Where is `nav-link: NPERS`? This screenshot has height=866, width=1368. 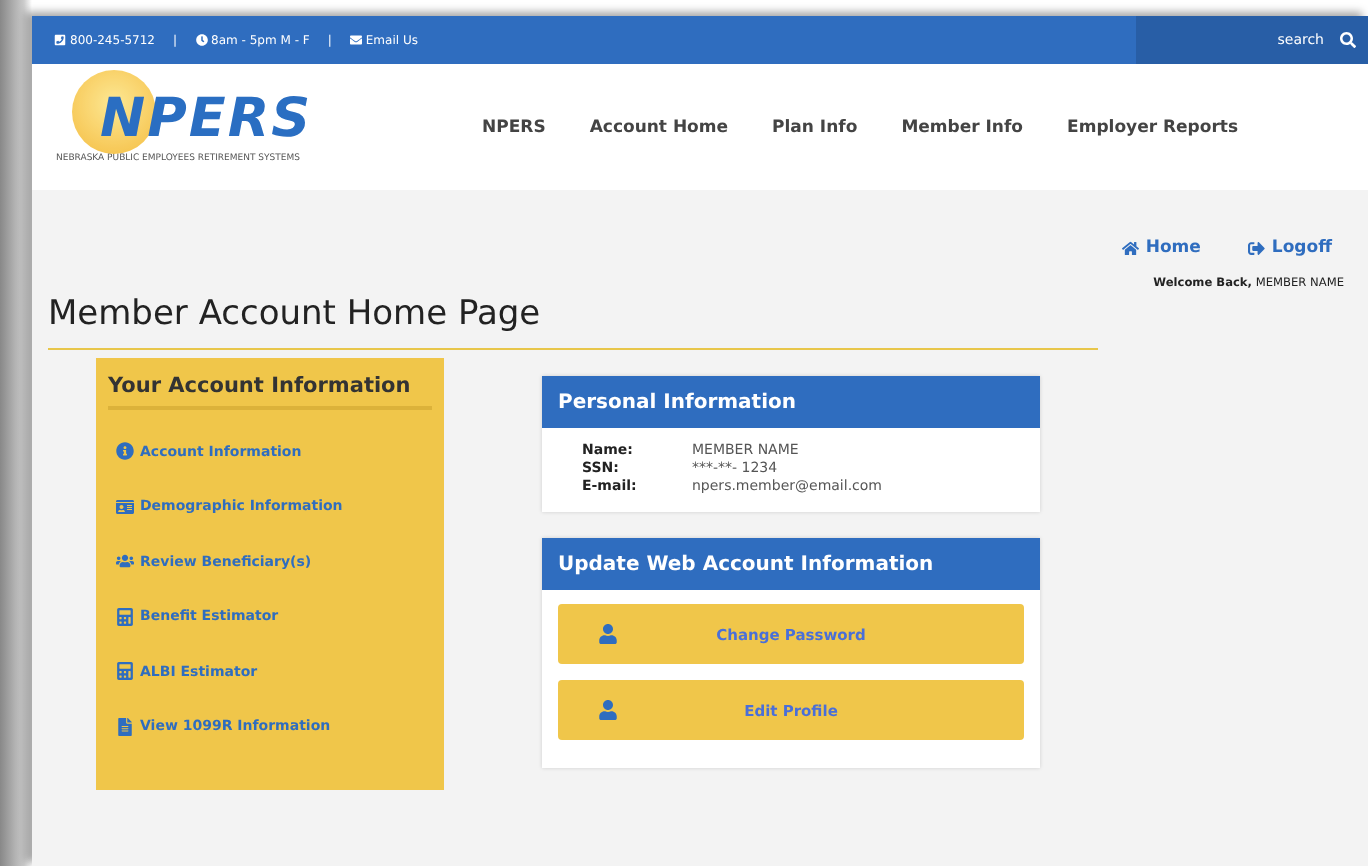 nav-link: NPERS is located at coordinates (514, 127).